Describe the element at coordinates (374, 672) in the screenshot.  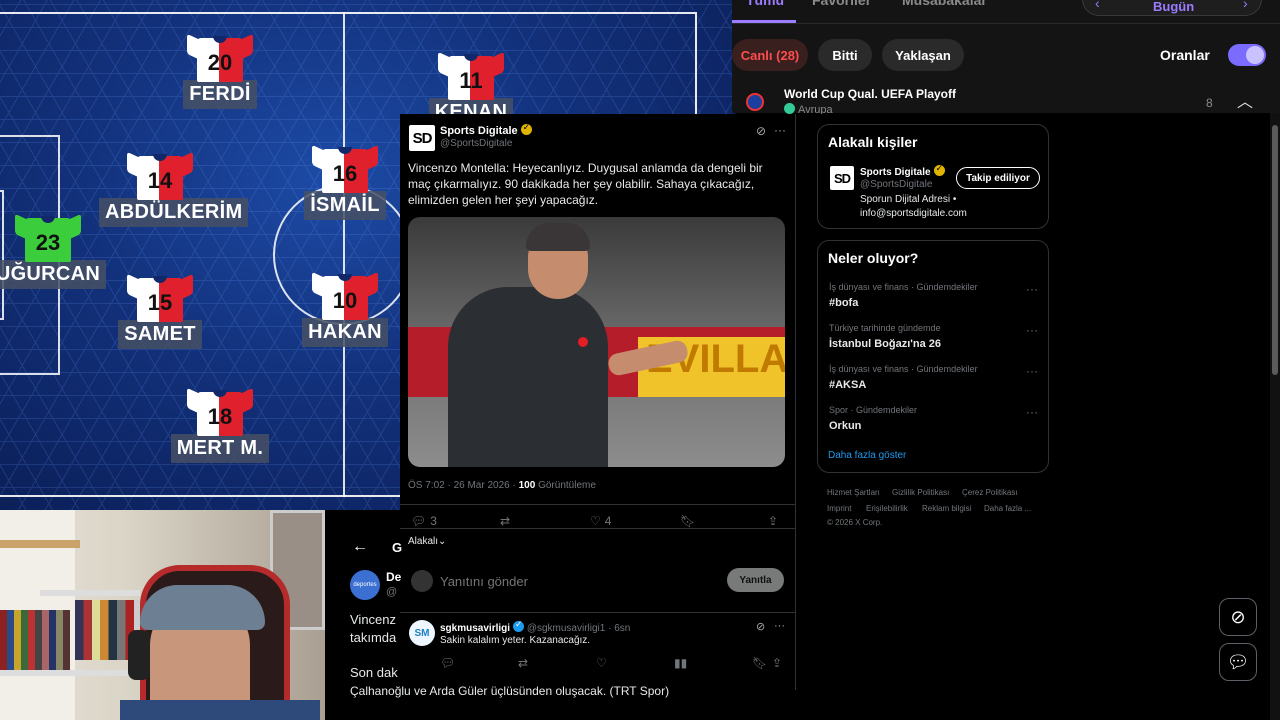
I see `second-tweet-line: Son dak` at that location.